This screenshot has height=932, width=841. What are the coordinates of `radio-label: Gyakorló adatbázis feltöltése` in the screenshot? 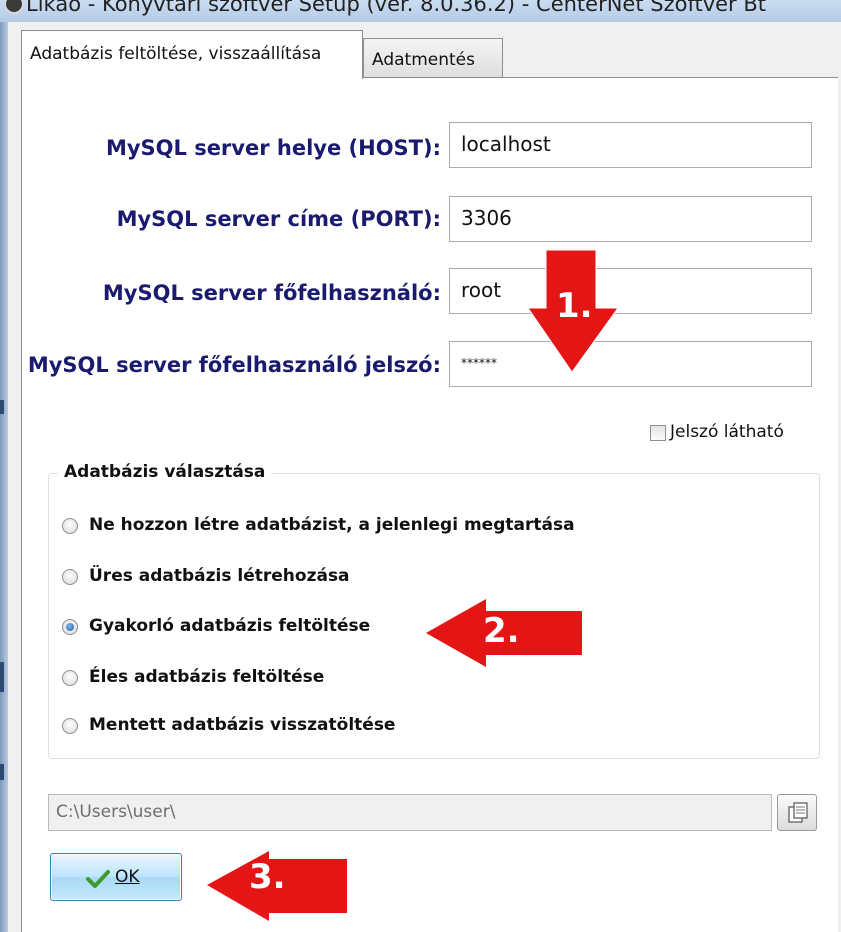 It's located at (230, 626).